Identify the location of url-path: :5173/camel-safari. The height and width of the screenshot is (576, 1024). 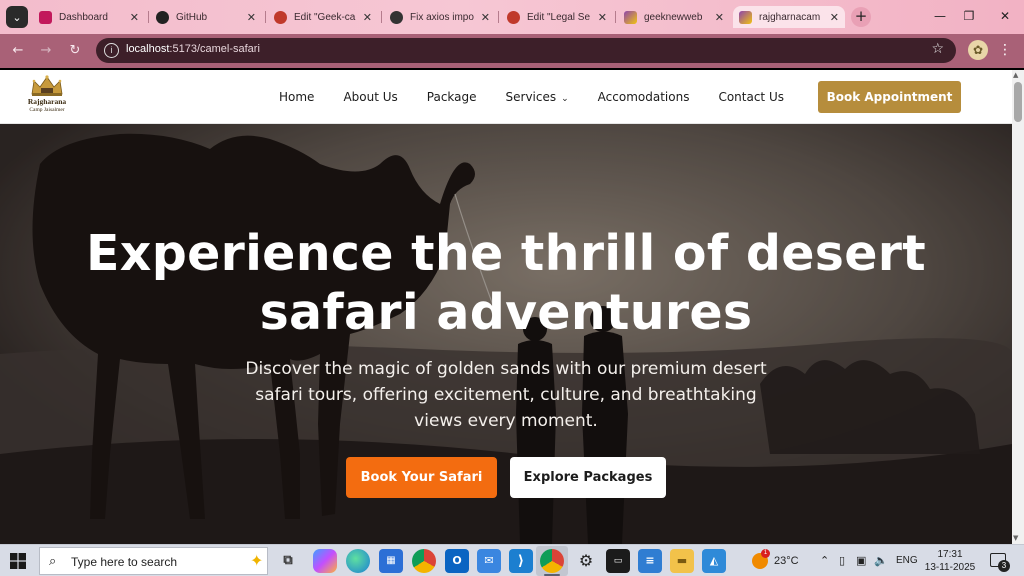
(214, 49).